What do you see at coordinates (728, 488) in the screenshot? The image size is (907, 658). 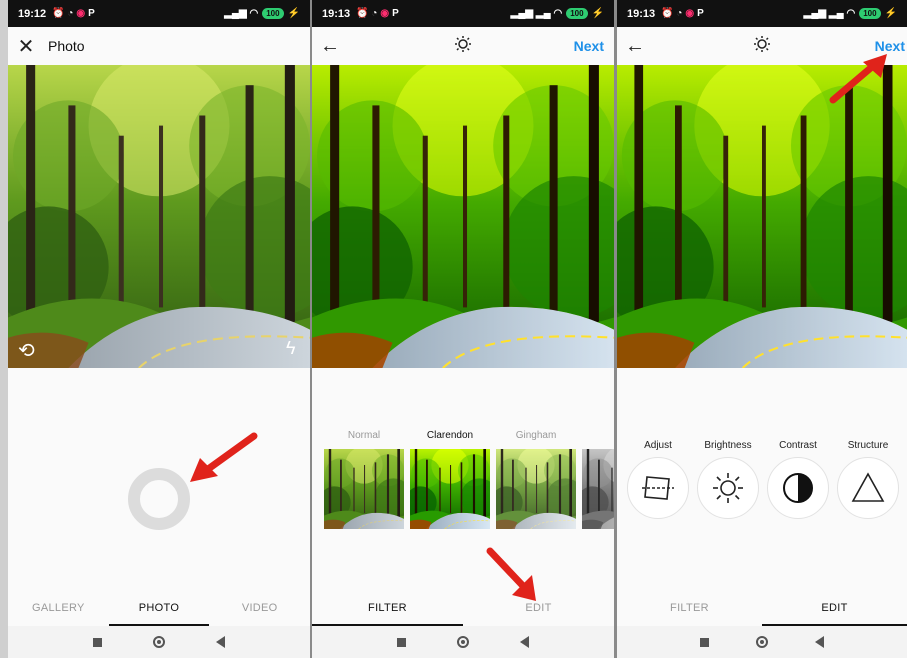 I see `brightness-icon` at bounding box center [728, 488].